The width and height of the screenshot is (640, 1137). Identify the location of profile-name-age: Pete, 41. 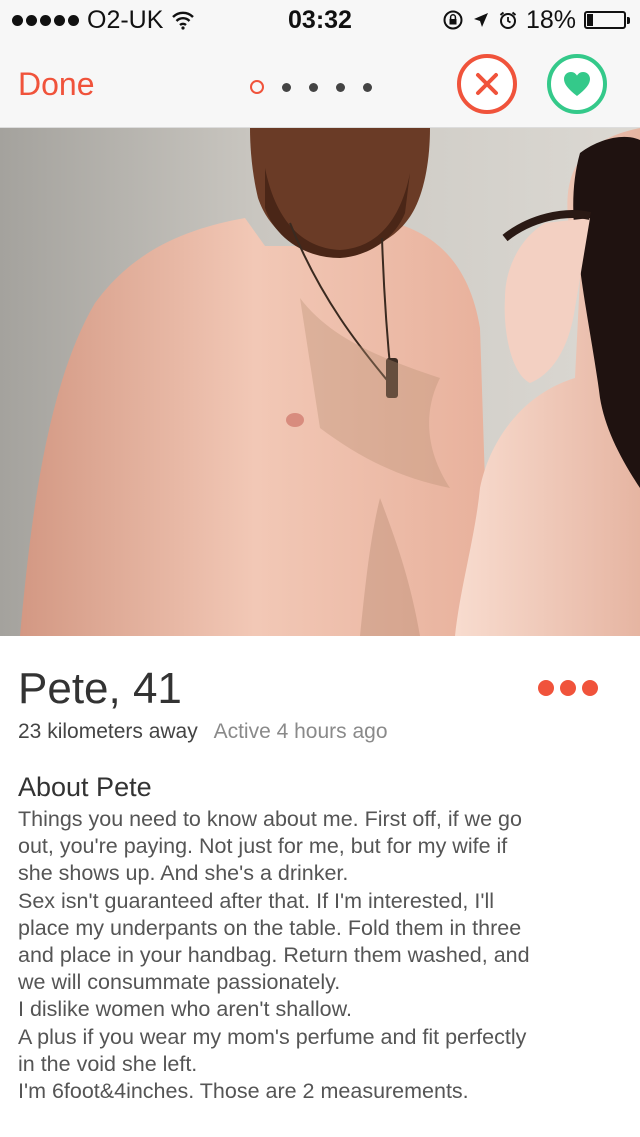
(100, 688).